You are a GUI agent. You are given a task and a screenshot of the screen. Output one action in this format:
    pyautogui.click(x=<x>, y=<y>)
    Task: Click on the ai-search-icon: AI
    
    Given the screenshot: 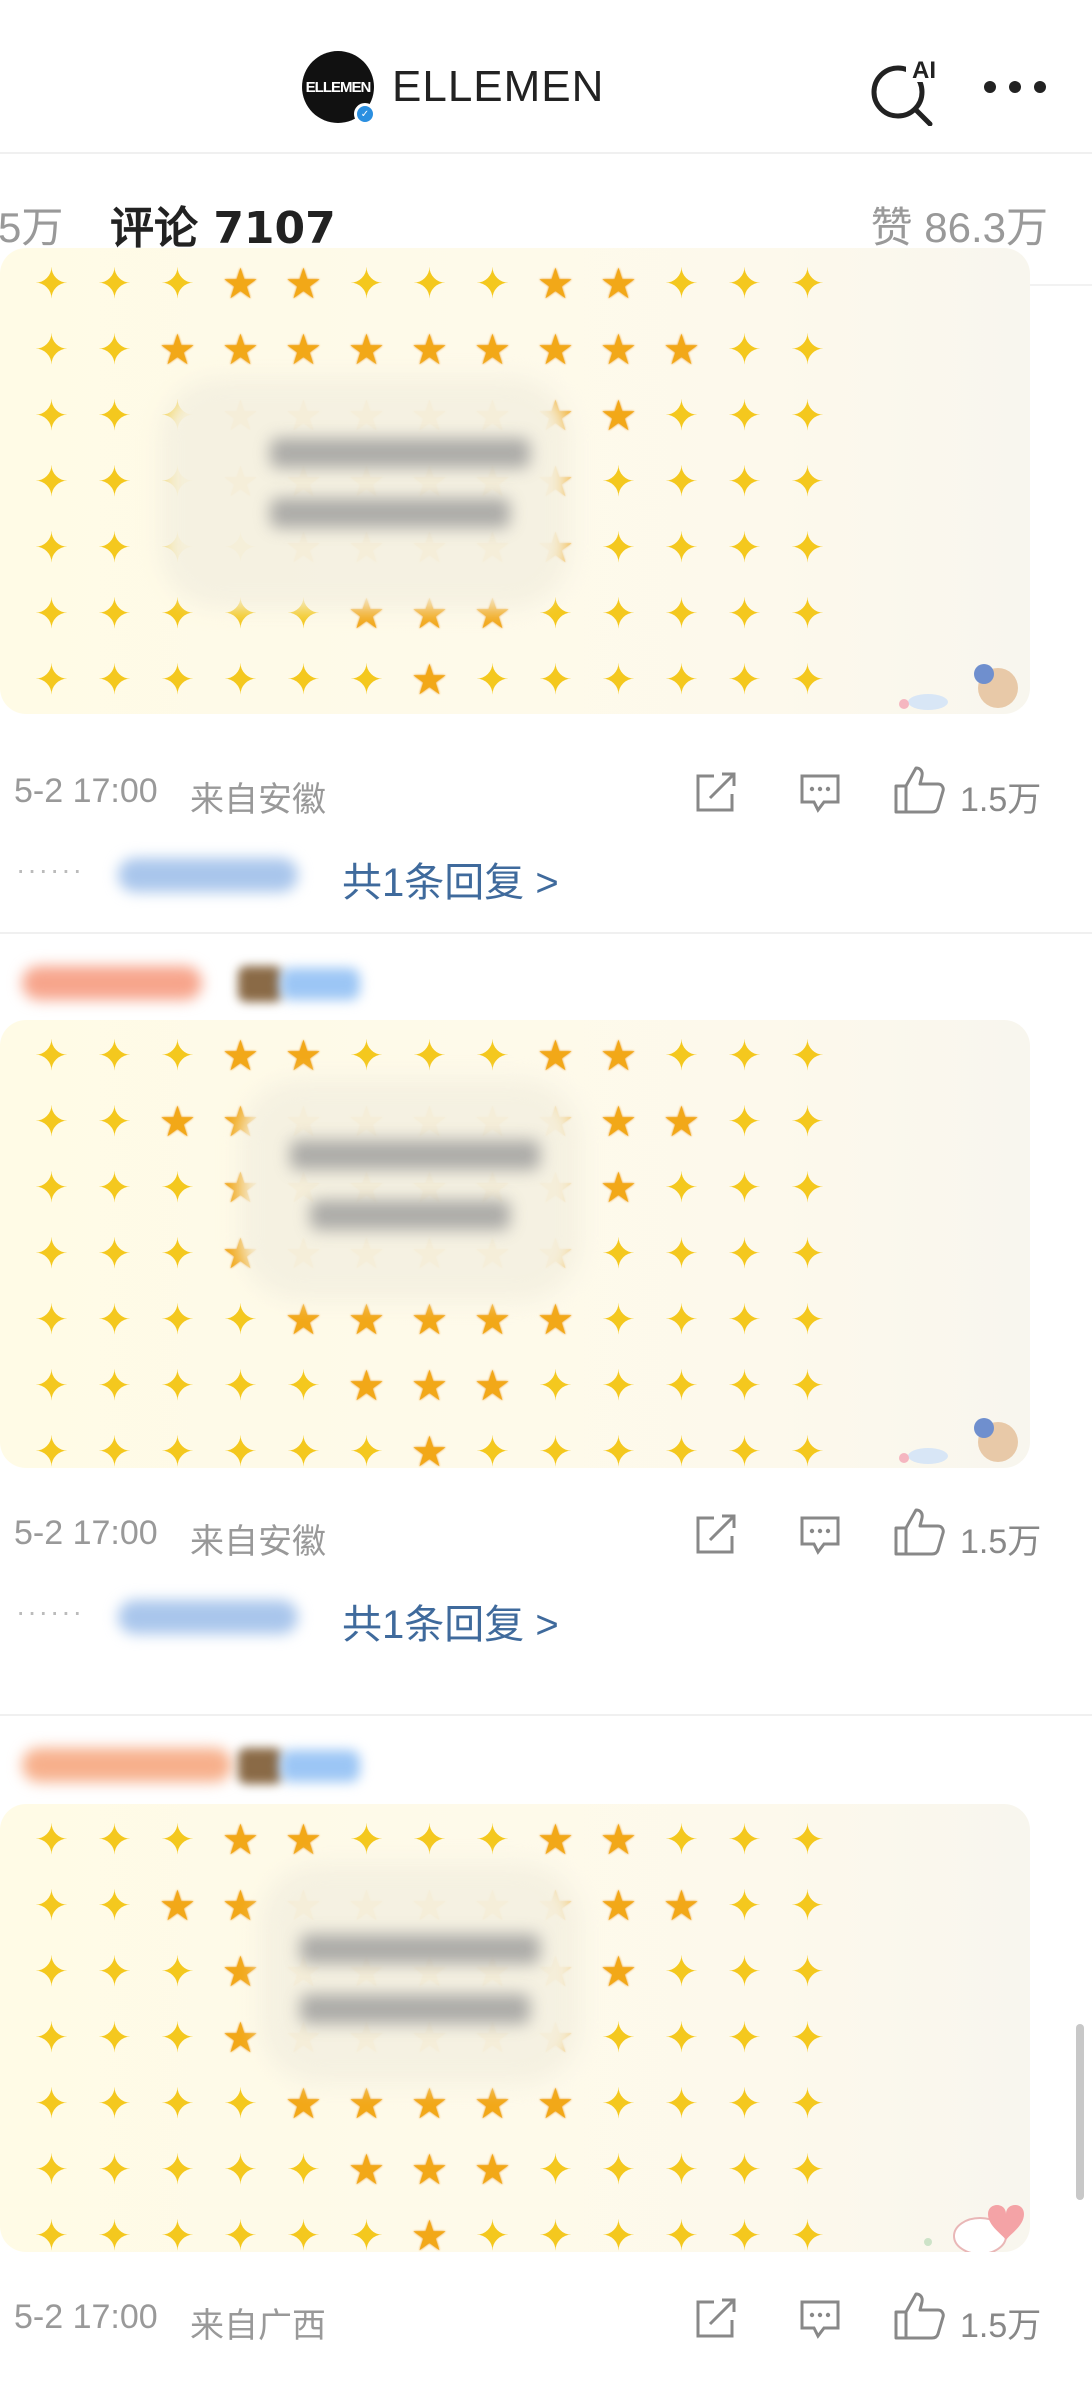 What is the action you would take?
    pyautogui.click(x=903, y=89)
    